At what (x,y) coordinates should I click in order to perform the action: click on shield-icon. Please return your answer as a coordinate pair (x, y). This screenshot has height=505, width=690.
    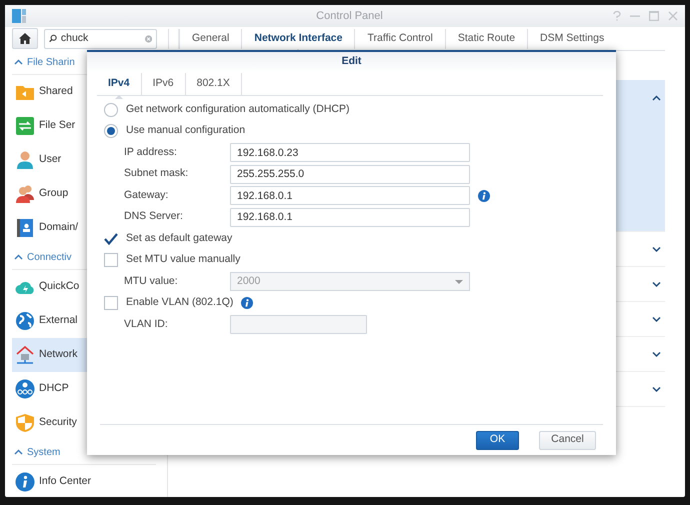
    Looking at the image, I should click on (25, 423).